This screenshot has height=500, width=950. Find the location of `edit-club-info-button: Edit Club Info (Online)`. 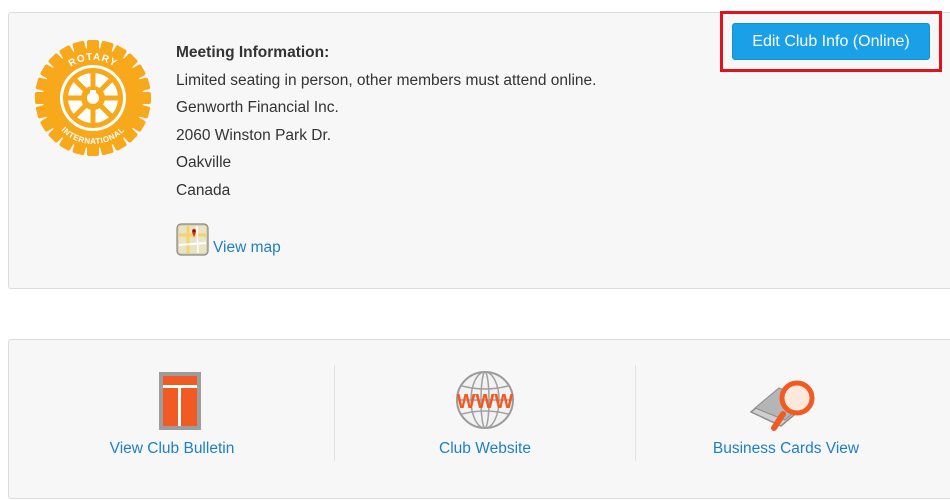

edit-club-info-button: Edit Club Info (Online) is located at coordinates (831, 41).